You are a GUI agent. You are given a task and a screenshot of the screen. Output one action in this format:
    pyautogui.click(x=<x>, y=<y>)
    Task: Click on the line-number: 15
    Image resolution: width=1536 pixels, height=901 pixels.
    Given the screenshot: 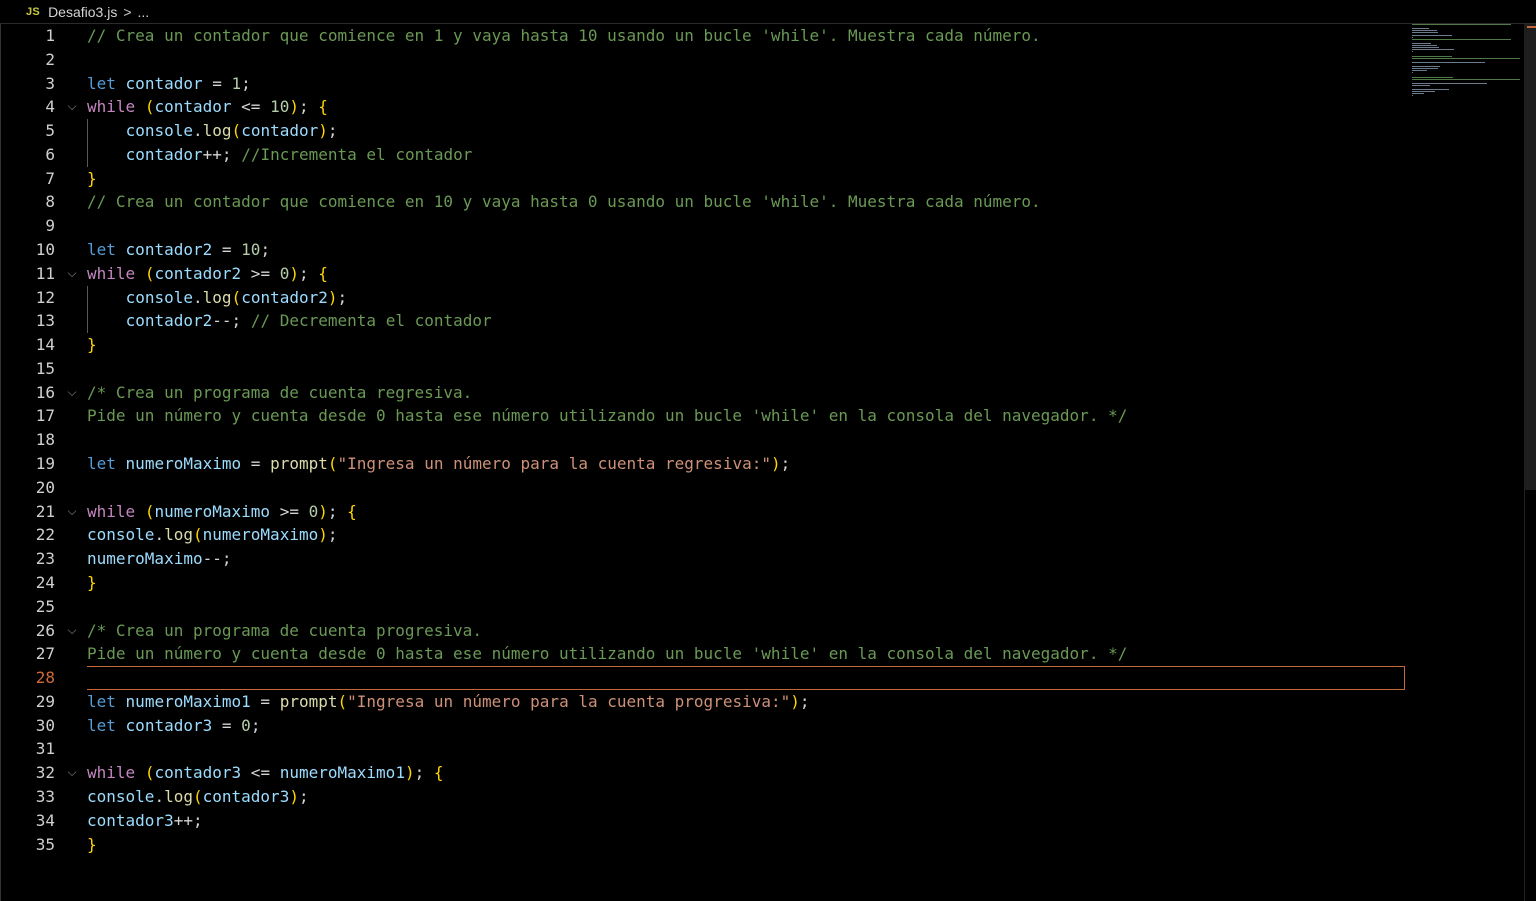 What is the action you would take?
    pyautogui.click(x=45, y=368)
    